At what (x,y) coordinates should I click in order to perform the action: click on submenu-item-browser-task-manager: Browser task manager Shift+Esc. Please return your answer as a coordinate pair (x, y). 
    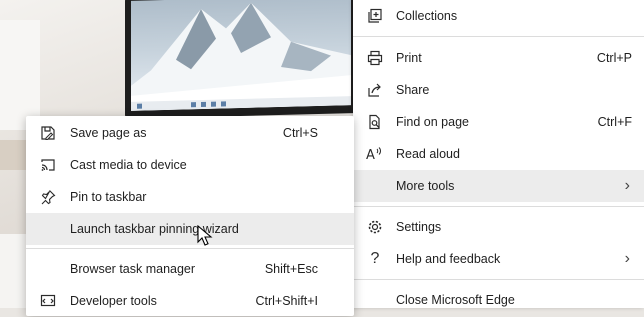
    Looking at the image, I should click on (190, 269).